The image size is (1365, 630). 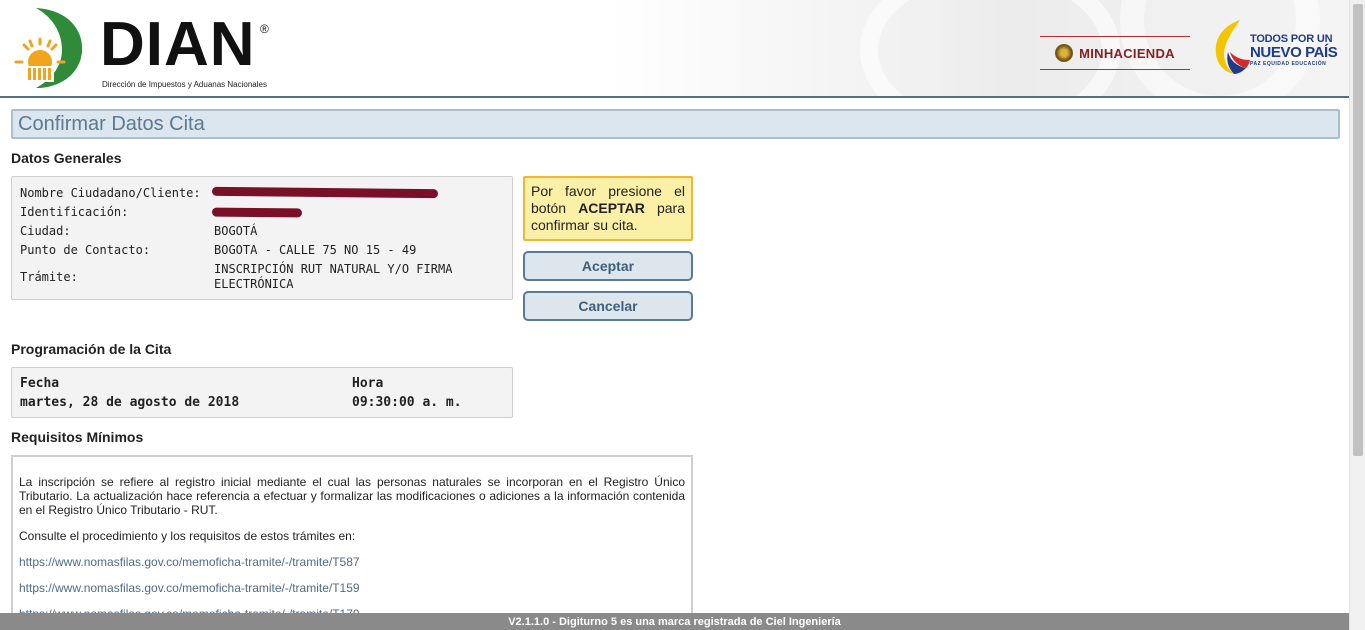 What do you see at coordinates (85, 250) in the screenshot?
I see `datos-label: Punto de Contacto:` at bounding box center [85, 250].